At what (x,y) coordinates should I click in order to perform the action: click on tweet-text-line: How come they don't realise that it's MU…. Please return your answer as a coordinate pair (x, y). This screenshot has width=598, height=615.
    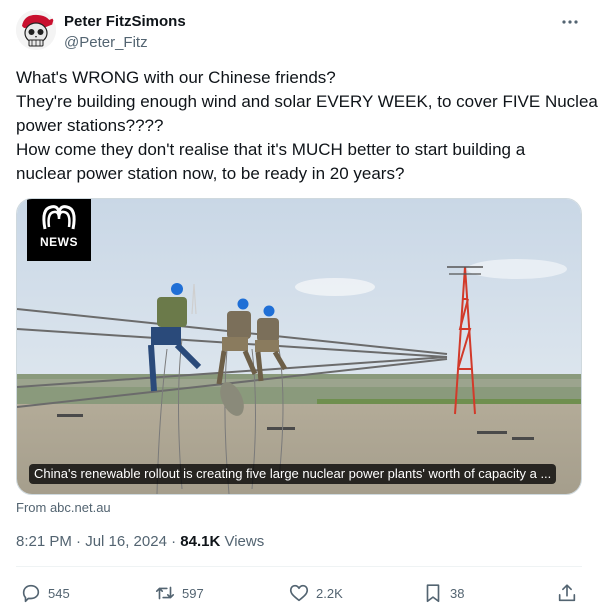
    Looking at the image, I should click on (271, 149).